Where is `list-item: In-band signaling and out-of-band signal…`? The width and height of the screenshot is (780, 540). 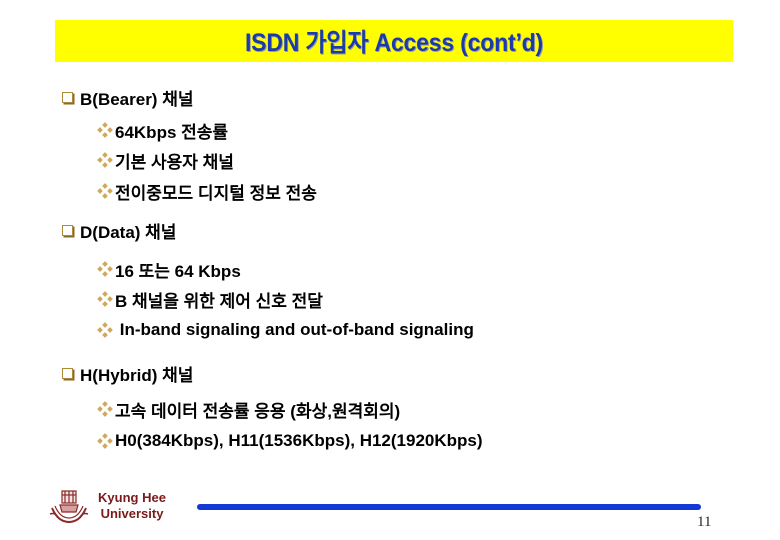 list-item: In-band signaling and out-of-band signal… is located at coordinates (285, 330).